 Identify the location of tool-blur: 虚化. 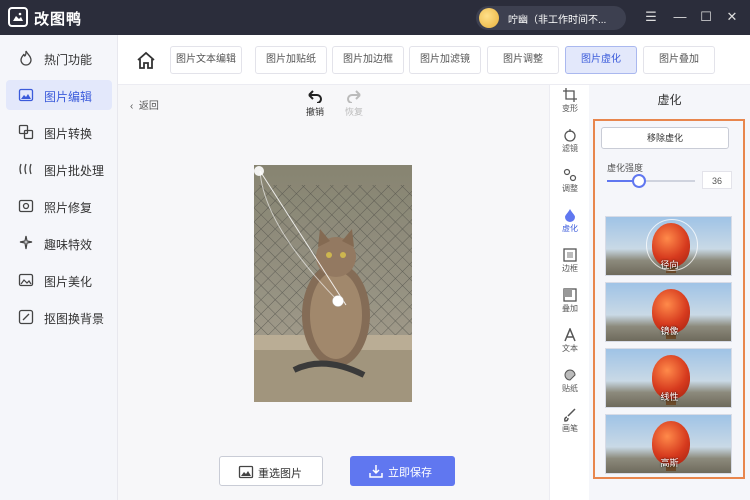
(570, 225).